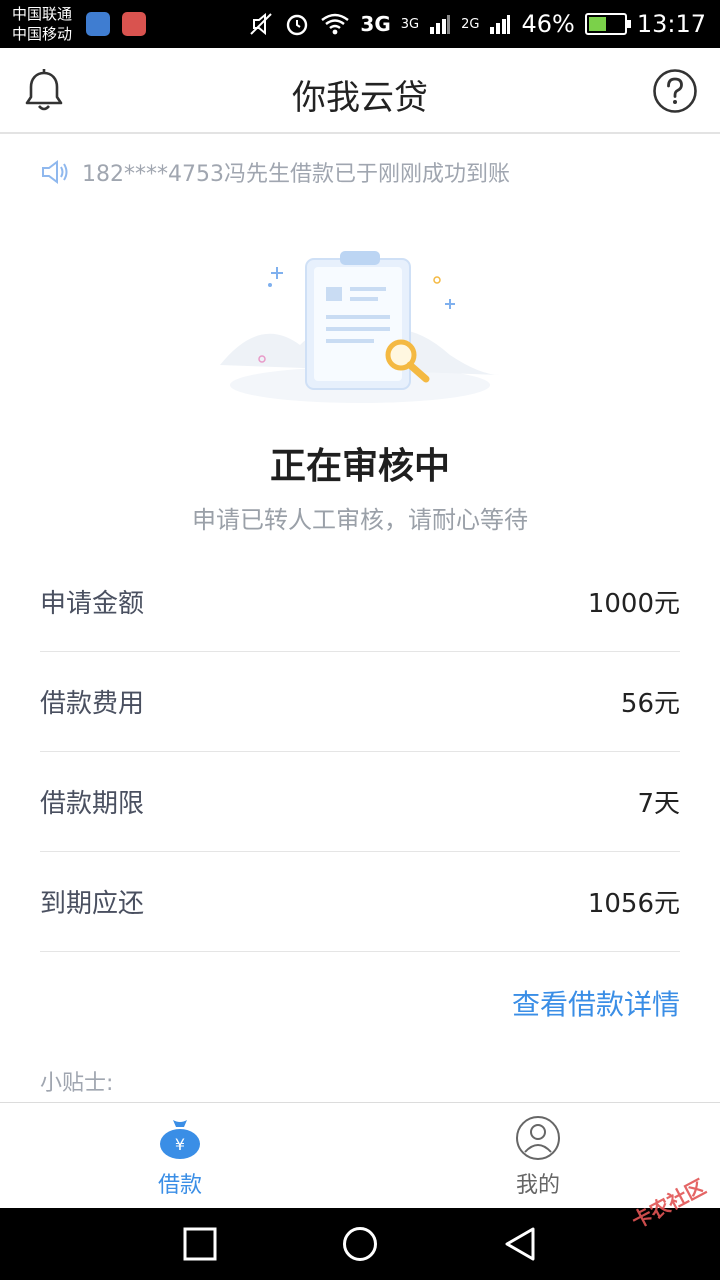 Image resolution: width=720 pixels, height=1280 pixels. What do you see at coordinates (375, 24) in the screenshot?
I see `network-type-1: 3G` at bounding box center [375, 24].